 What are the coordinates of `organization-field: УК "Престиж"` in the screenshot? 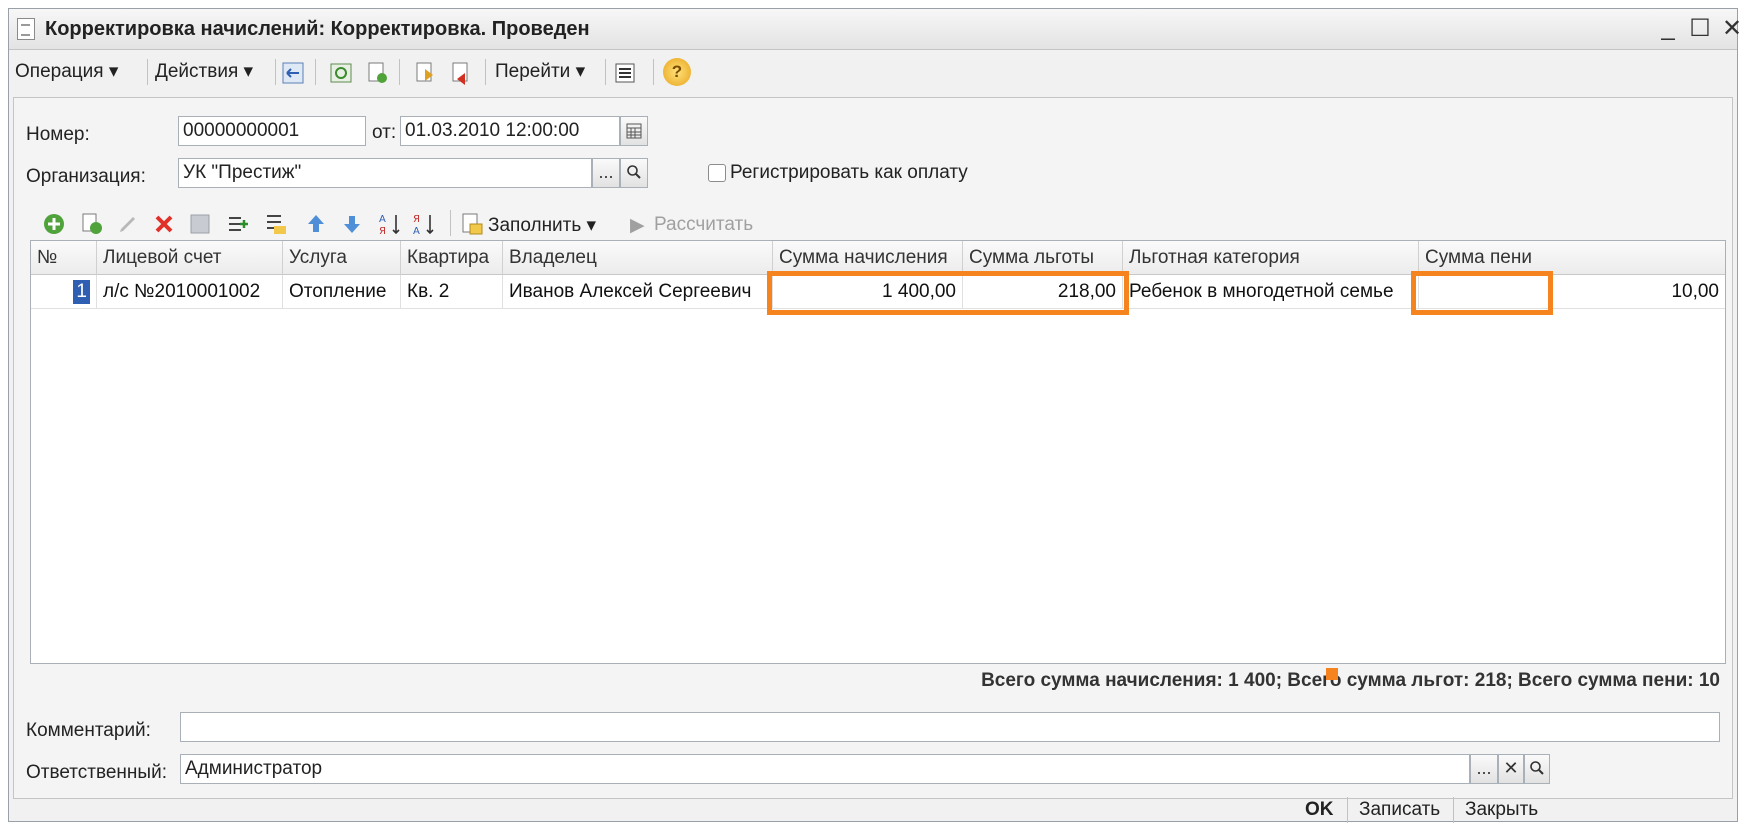 It's located at (385, 173).